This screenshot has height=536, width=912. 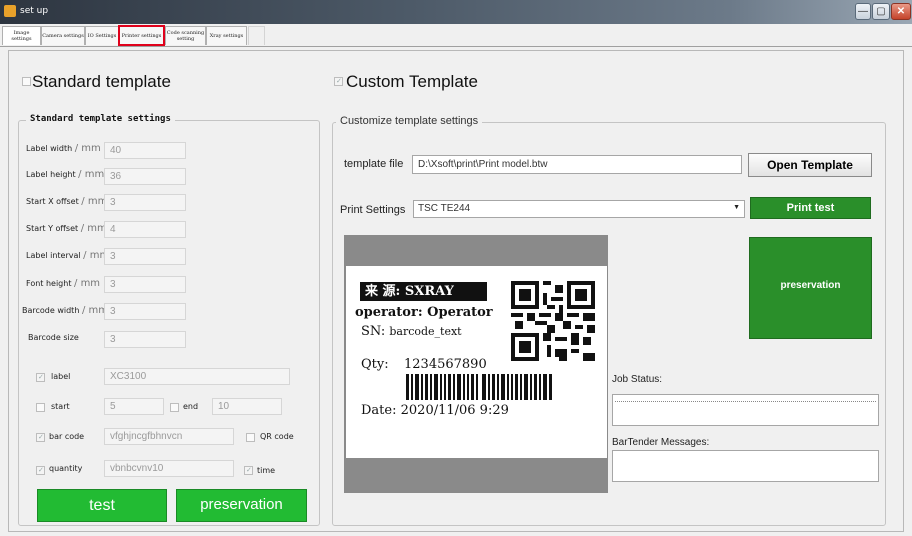 What do you see at coordinates (444, 208) in the screenshot?
I see `printer-select-value: TSC TE244` at bounding box center [444, 208].